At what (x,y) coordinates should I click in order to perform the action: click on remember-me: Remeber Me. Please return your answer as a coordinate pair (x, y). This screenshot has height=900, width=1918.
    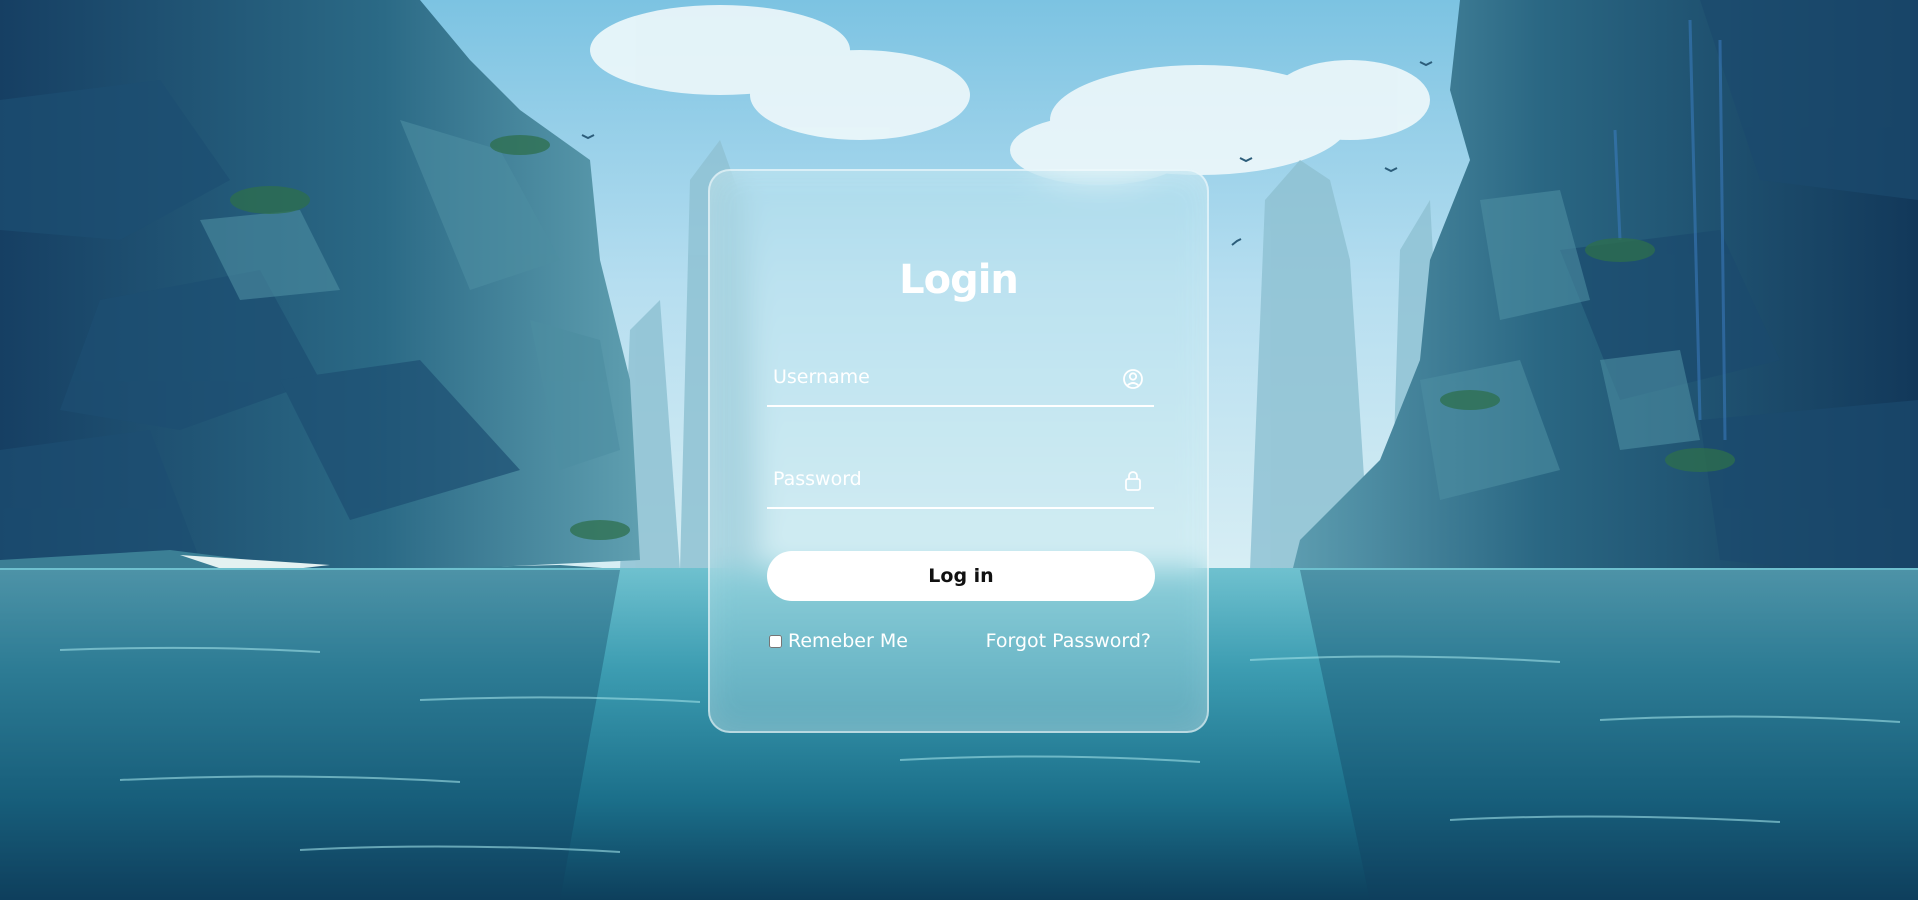
    Looking at the image, I should click on (837, 641).